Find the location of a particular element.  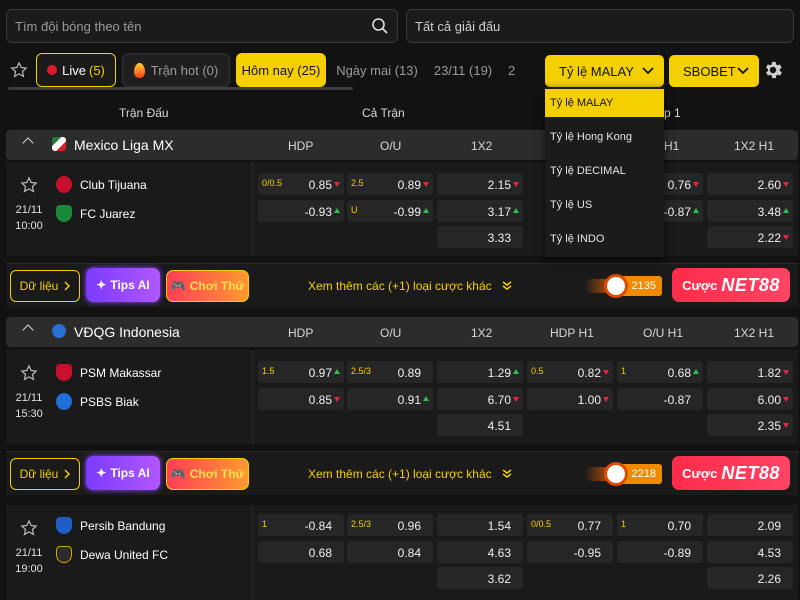

home-team: Club Tijuana is located at coordinates (101, 184).